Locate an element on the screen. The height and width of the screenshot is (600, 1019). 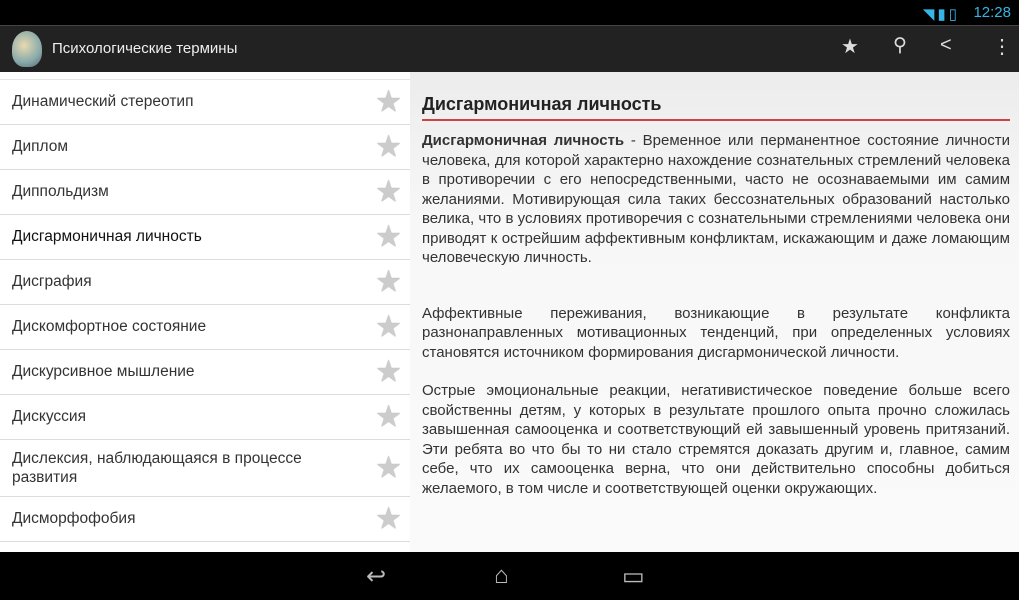
list-item: Диппольдизм ★ is located at coordinates (205, 192).